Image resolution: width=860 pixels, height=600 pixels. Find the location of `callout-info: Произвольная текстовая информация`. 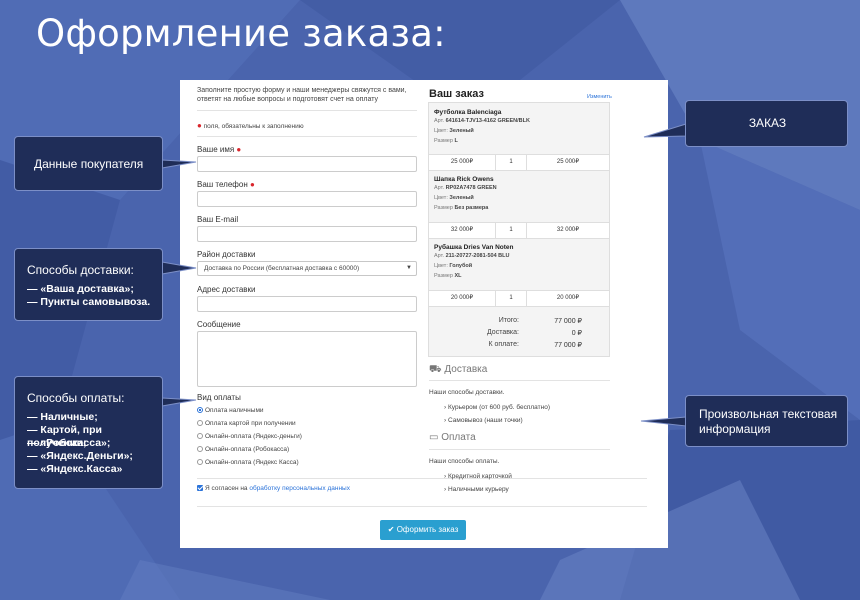

callout-info: Произвольная текстовая информация is located at coordinates (766, 421).